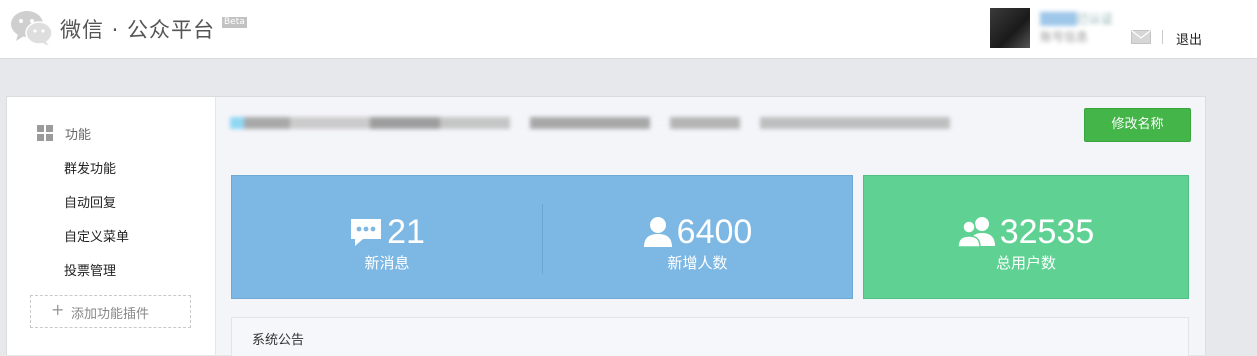 This screenshot has height=356, width=1257. I want to click on sidebar-item-auto-reply: 自动回复, so click(90, 201).